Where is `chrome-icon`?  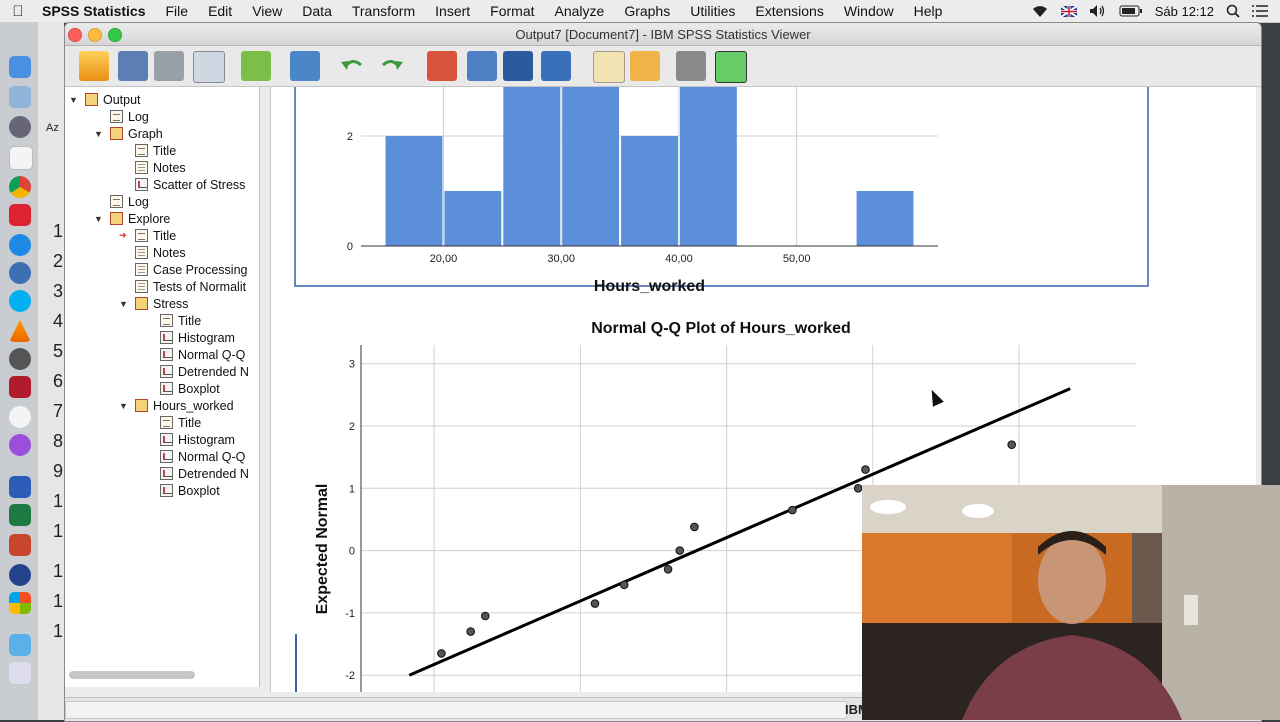
chrome-icon is located at coordinates (20, 187).